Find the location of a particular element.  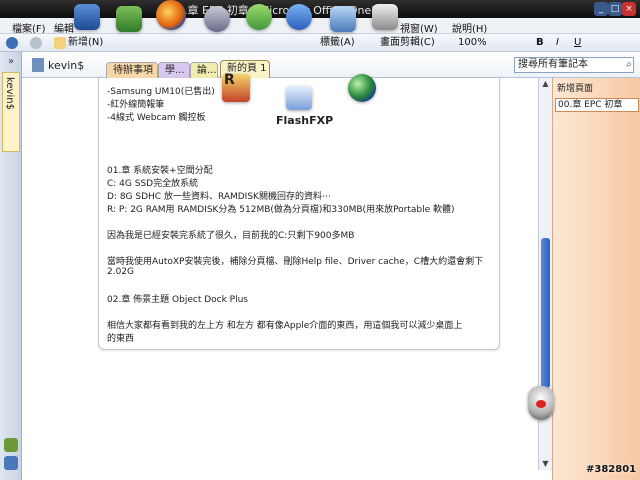

expand-nav-button: » is located at coordinates (11, 62).